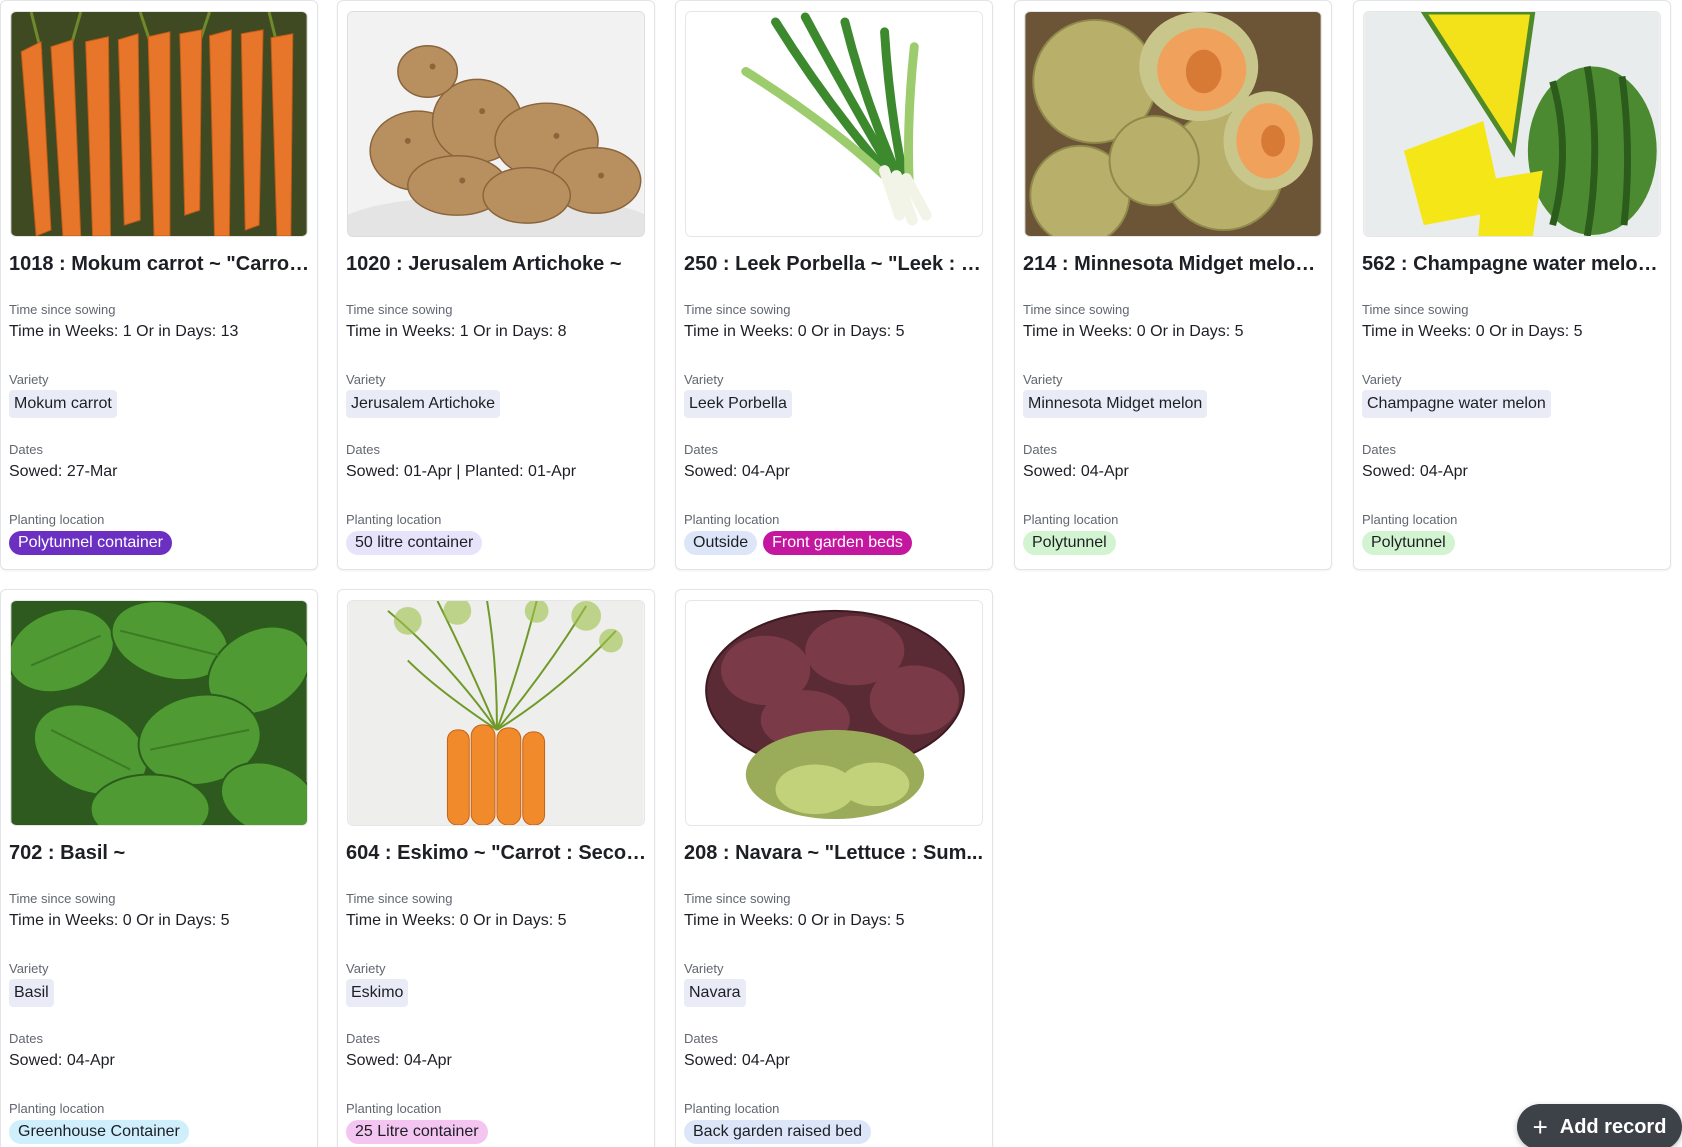  What do you see at coordinates (1115, 404) in the screenshot?
I see `variety-chip: Minnesota Midget melon` at bounding box center [1115, 404].